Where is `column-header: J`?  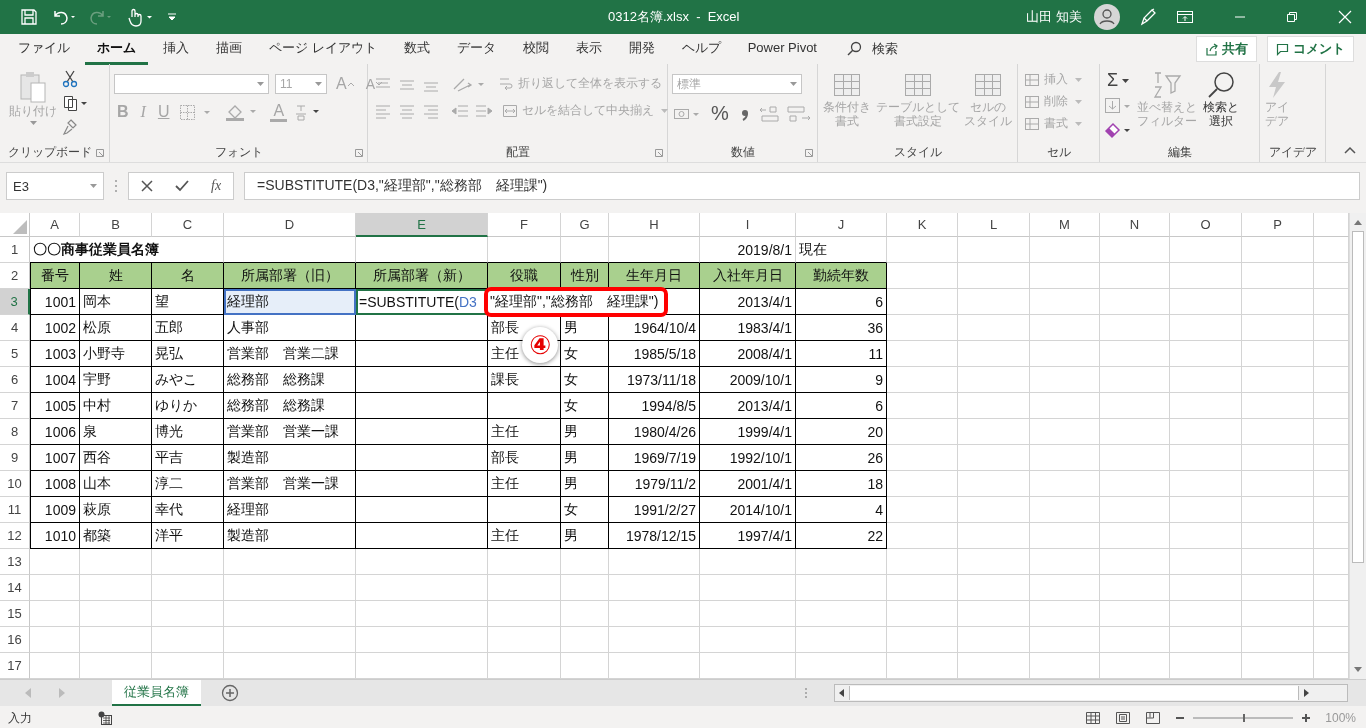 column-header: J is located at coordinates (841, 225).